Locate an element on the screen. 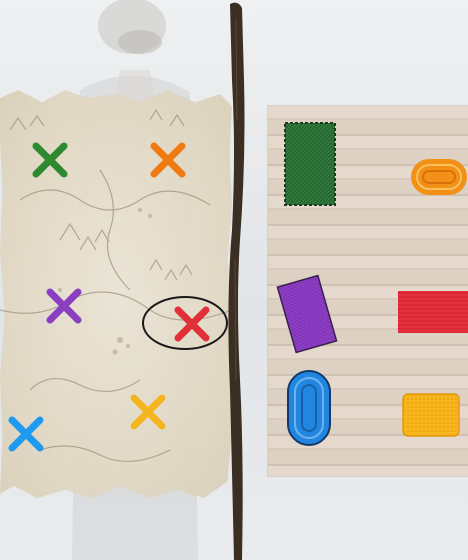 The height and width of the screenshot is (560, 468). orange-x-marker is located at coordinates (168, 160).